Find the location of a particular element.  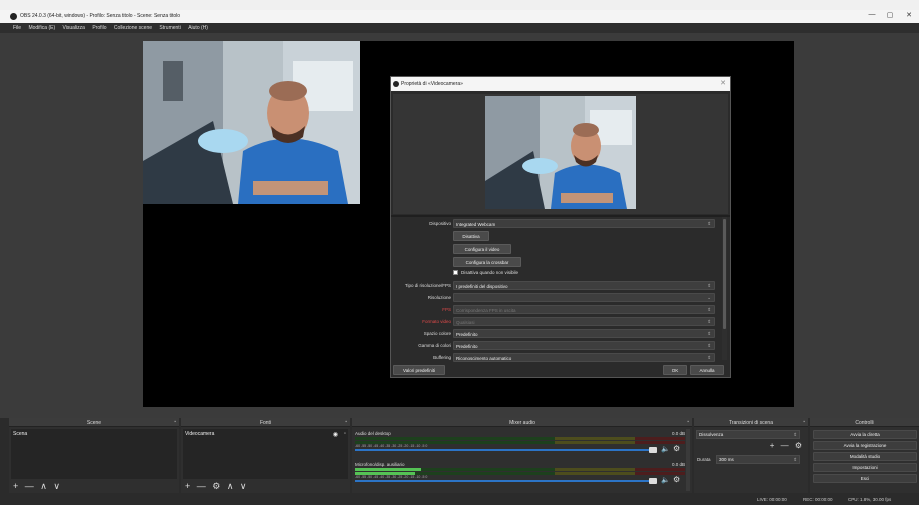

disable-when-not-visible-checkbox: Disattiva quando non visibile is located at coordinates (485, 274).